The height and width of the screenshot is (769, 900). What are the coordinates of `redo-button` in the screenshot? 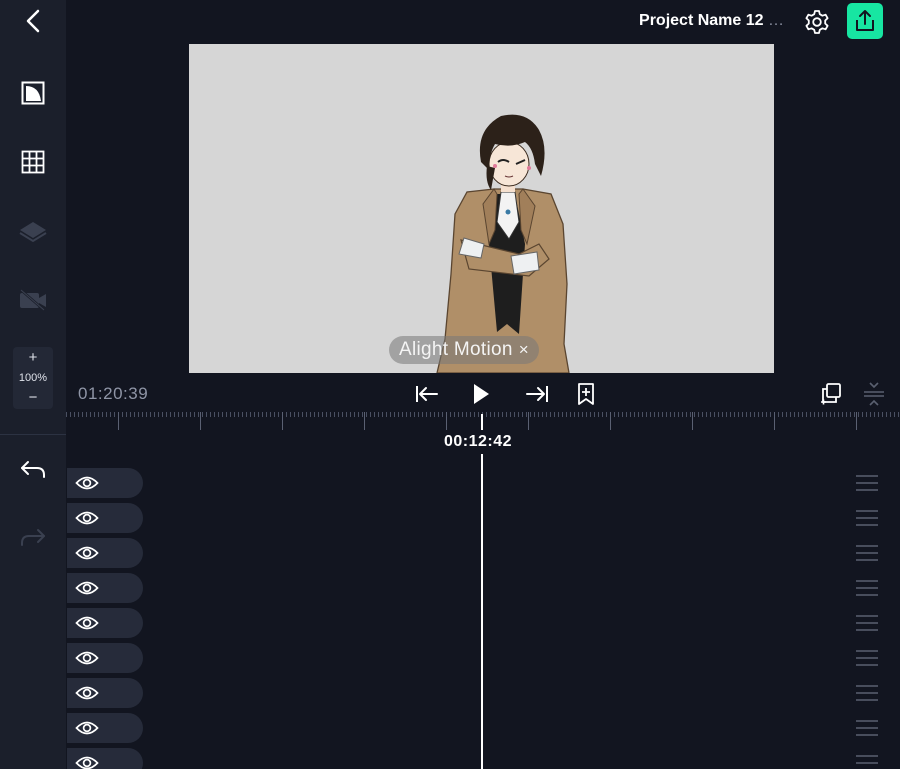 It's located at (33, 537).